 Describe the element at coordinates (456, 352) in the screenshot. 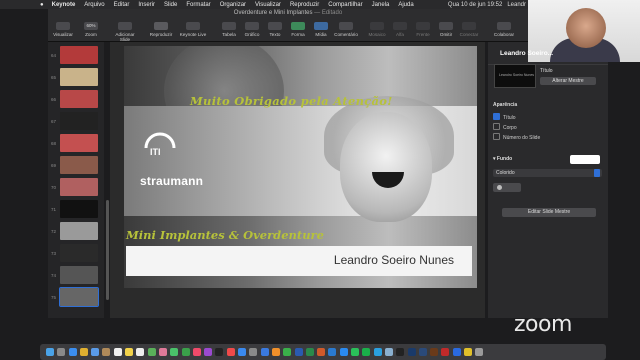

I see `dropbox-icon` at that location.